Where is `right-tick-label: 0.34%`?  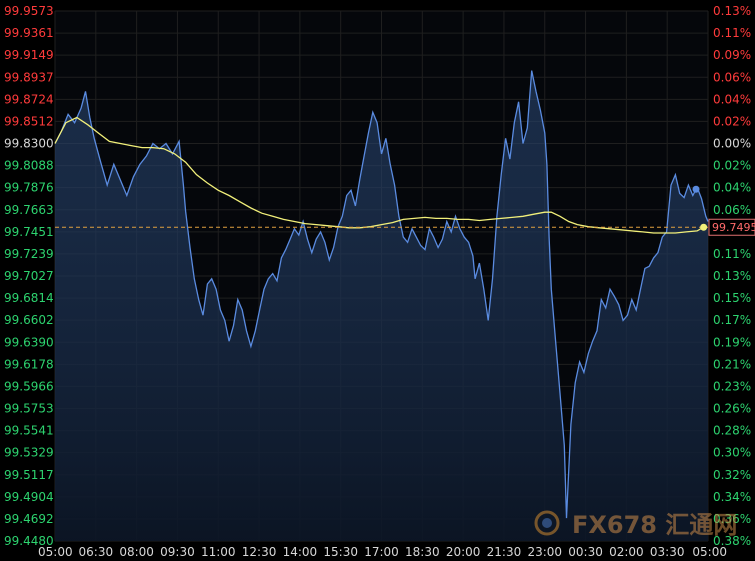 right-tick-label: 0.34% is located at coordinates (732, 497).